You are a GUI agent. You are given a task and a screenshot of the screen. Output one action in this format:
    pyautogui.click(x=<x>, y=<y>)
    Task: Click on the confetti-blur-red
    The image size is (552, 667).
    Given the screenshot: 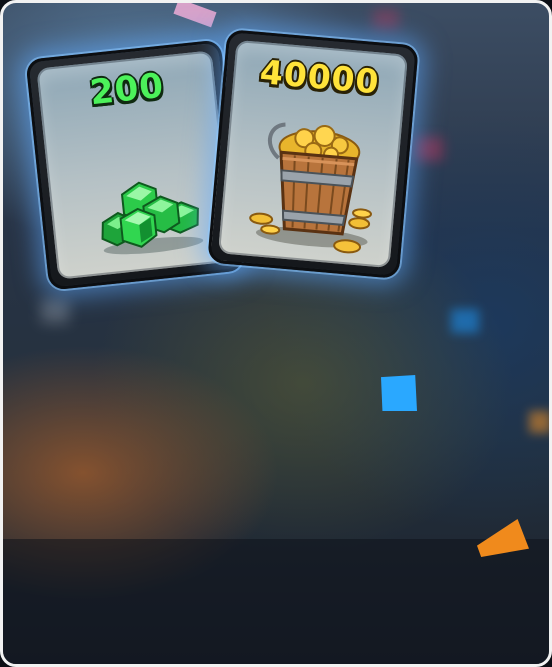 What is the action you would take?
    pyautogui.click(x=429, y=149)
    